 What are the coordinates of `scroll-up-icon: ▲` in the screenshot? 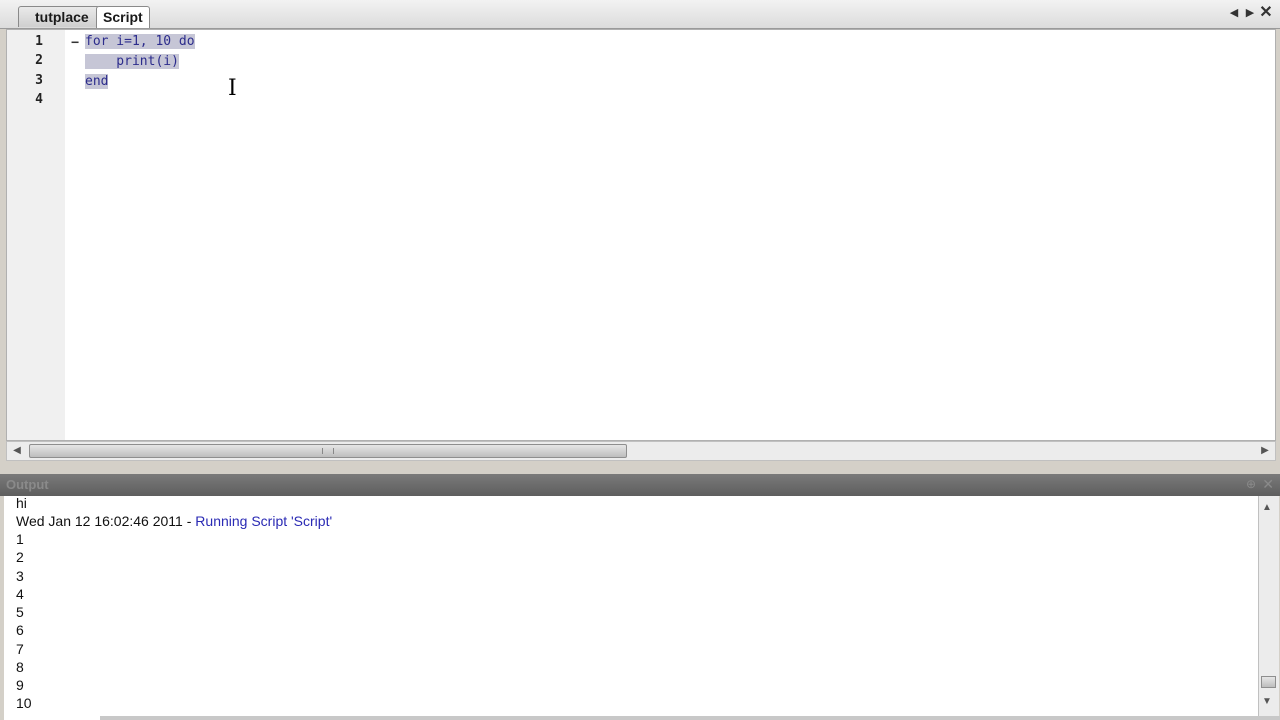 It's located at (1267, 507).